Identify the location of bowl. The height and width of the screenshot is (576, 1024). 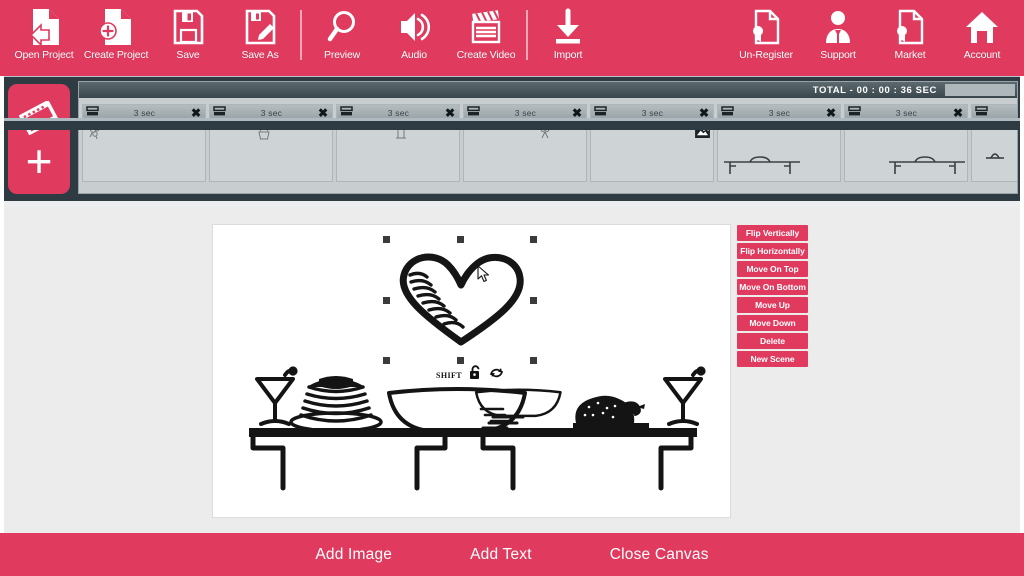
(518, 405).